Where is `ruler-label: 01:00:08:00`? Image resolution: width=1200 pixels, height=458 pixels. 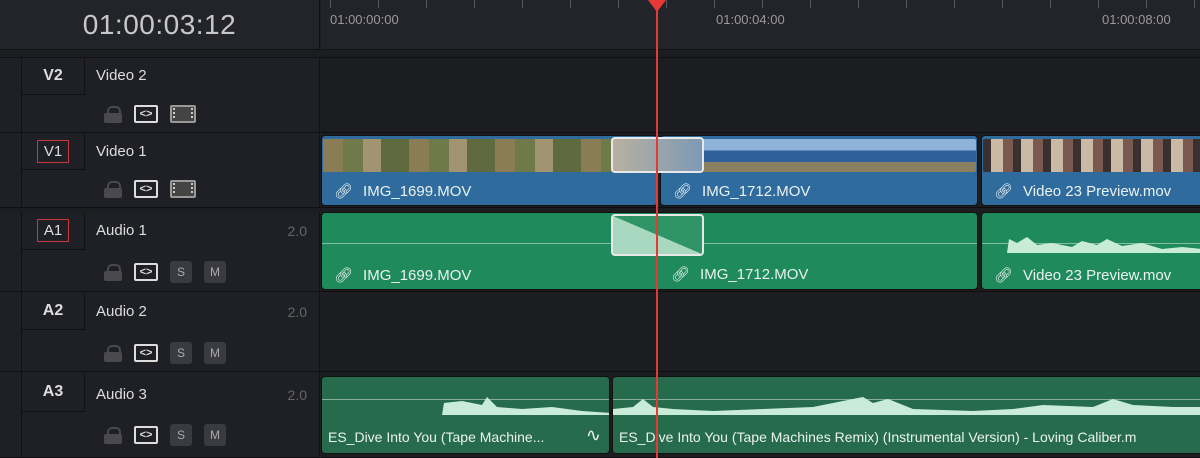 ruler-label: 01:00:08:00 is located at coordinates (1136, 19).